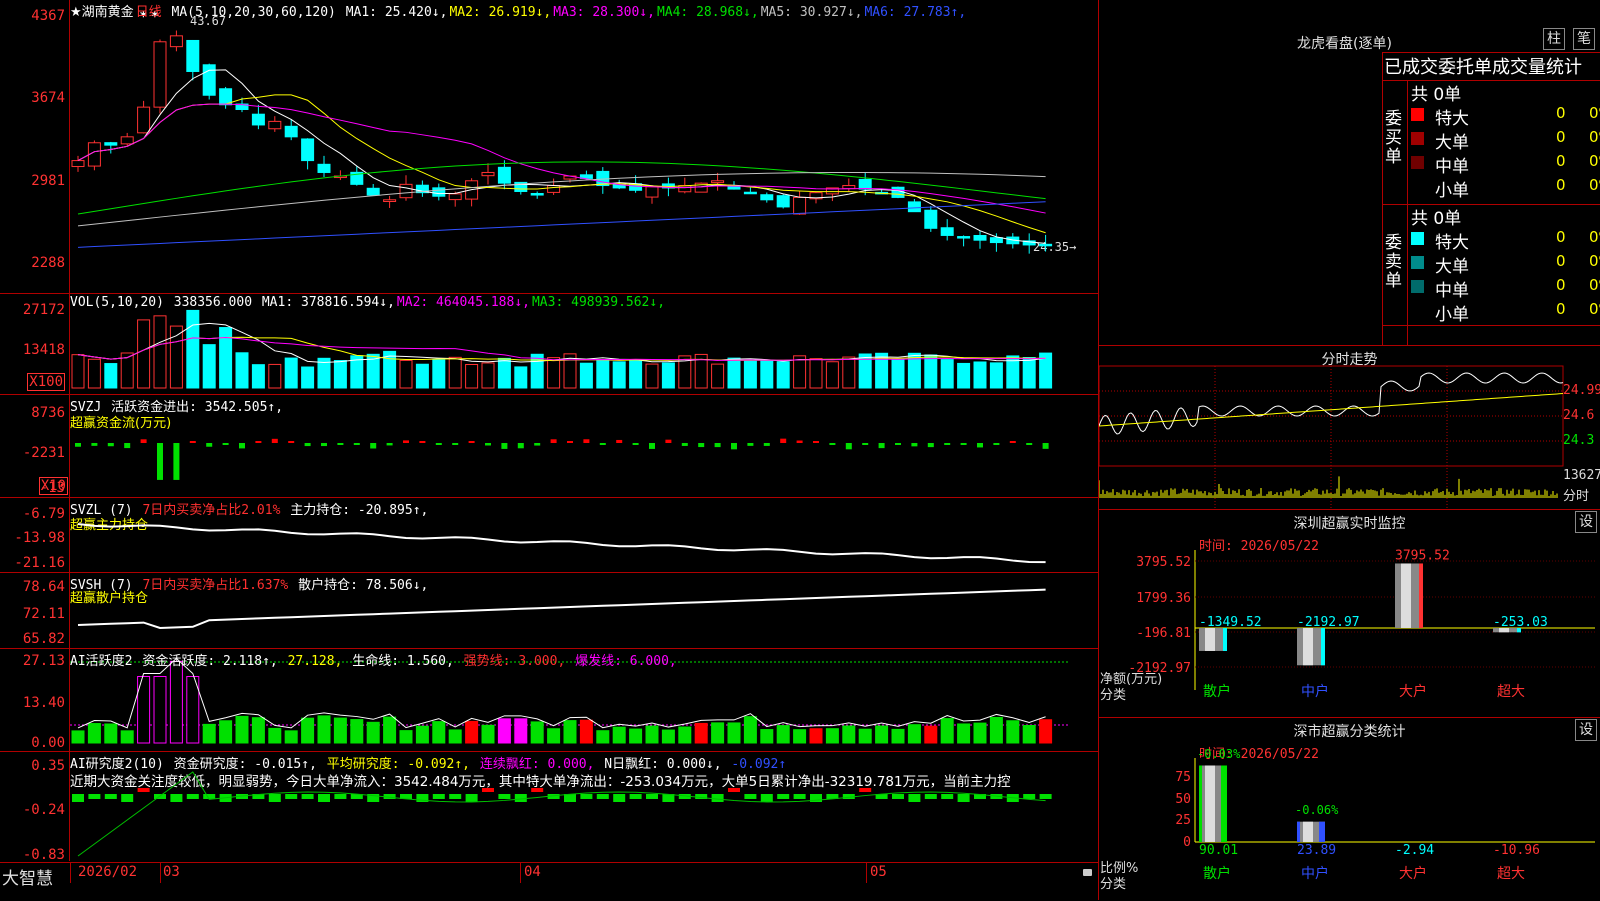 This screenshot has height=901, width=1600. I want to click on svsh-tick: 72.11, so click(43, 614).